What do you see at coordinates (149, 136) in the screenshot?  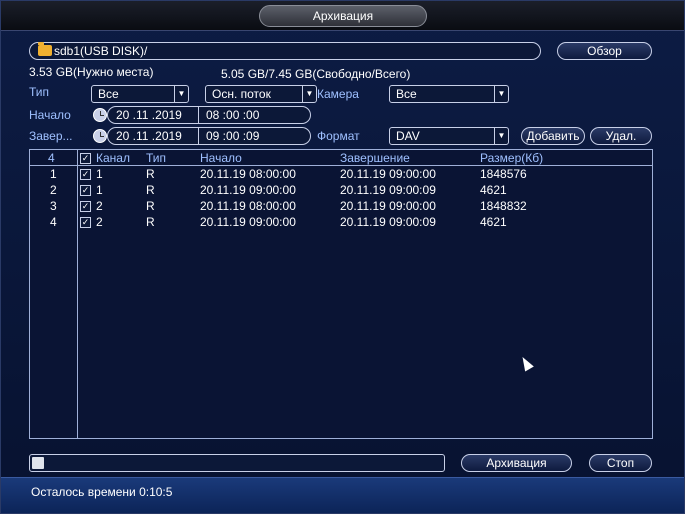 I see `end-date: 20 .11 .2019` at bounding box center [149, 136].